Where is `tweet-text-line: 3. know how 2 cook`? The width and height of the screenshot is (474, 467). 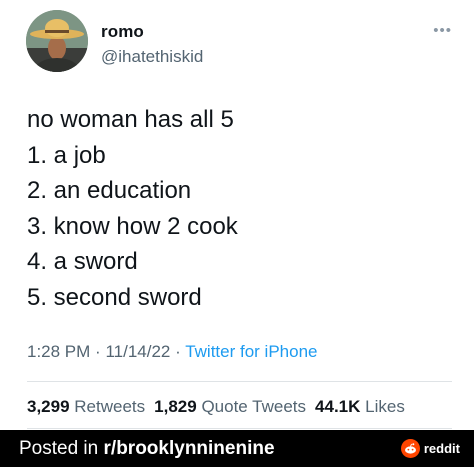
tweet-text-line: 3. know how 2 cook is located at coordinates (132, 226).